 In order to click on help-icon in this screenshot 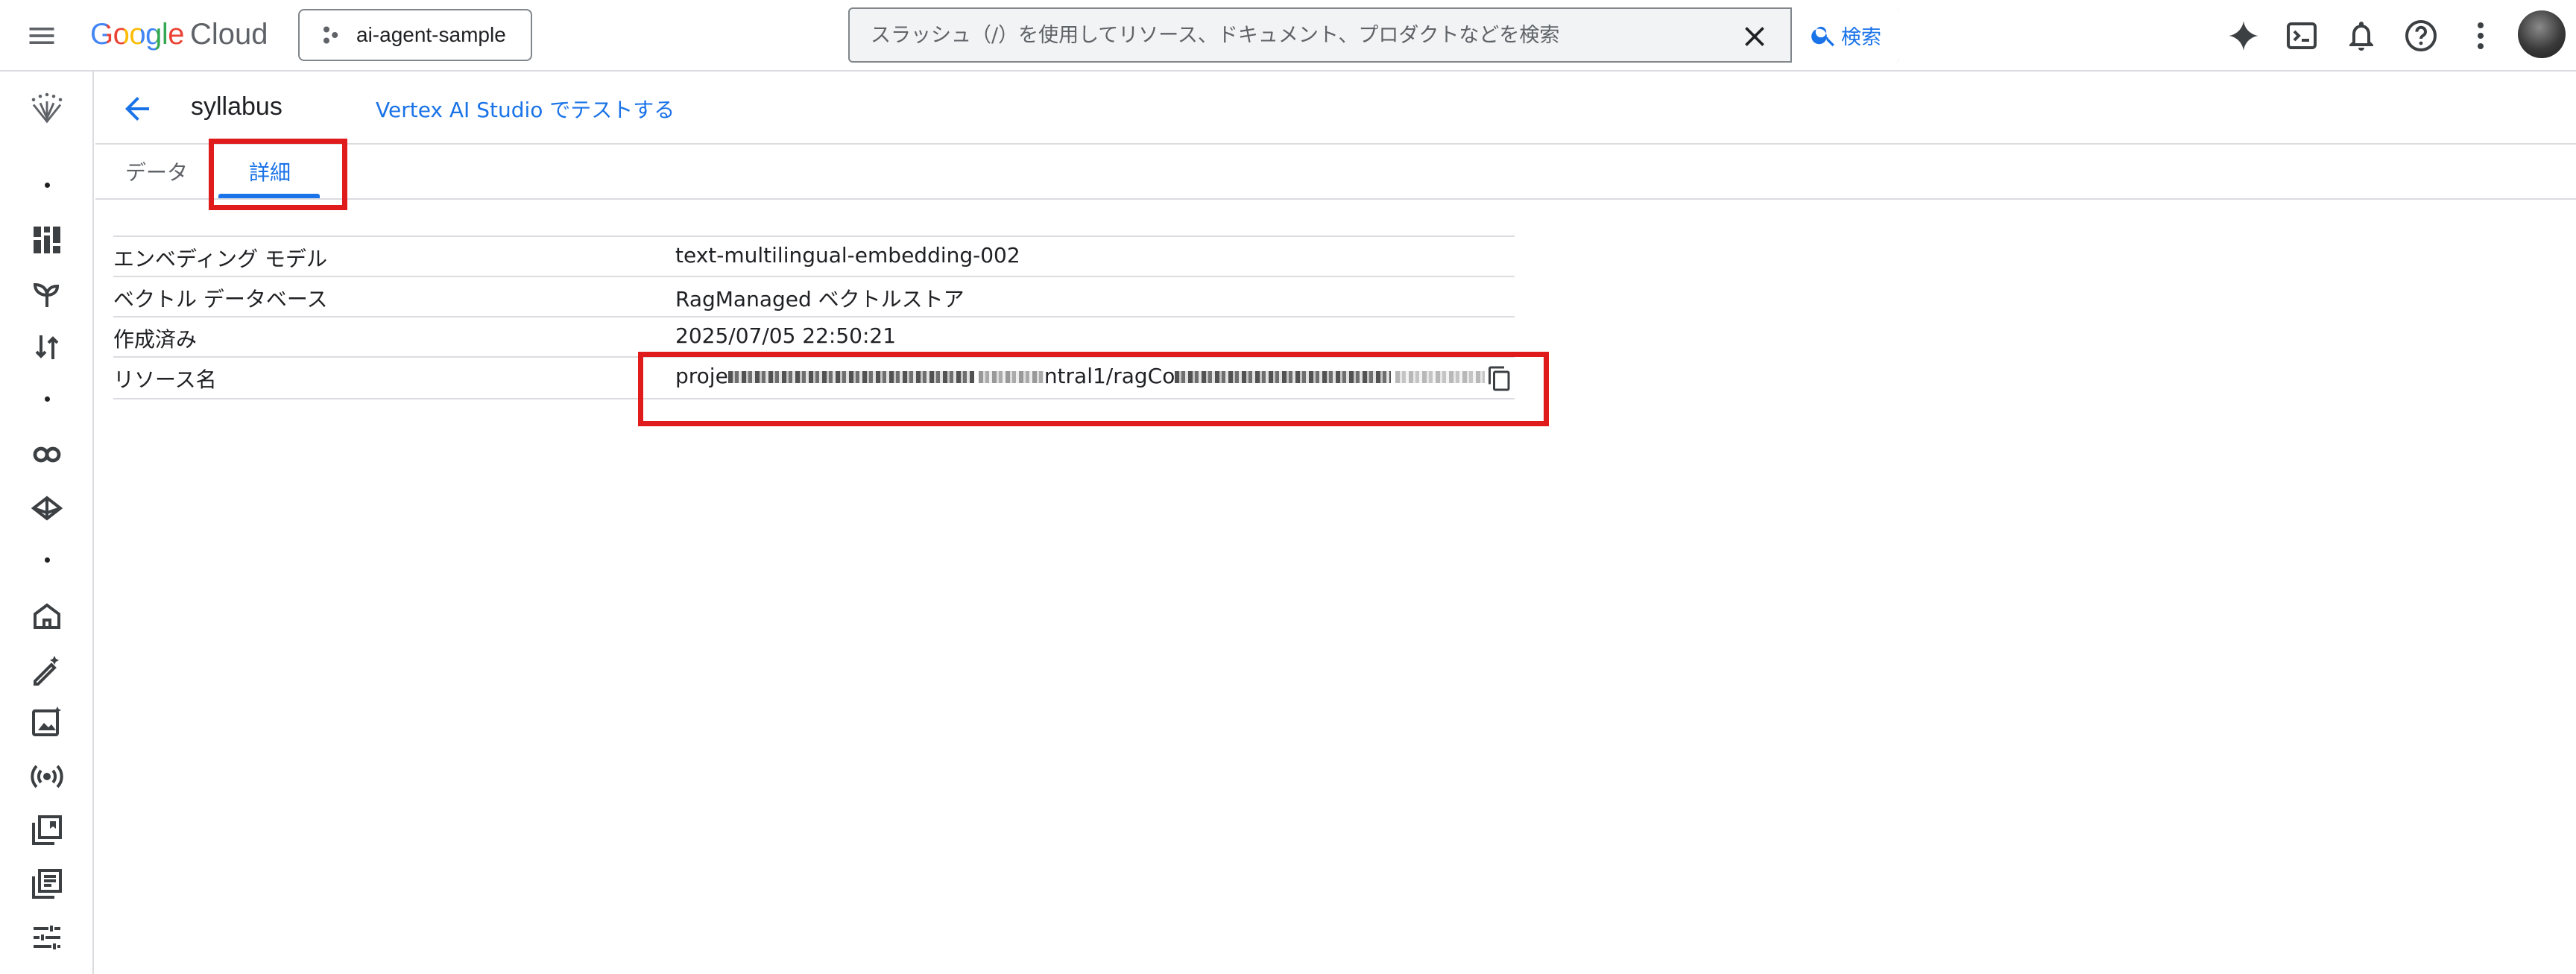, I will do `click(2421, 36)`.